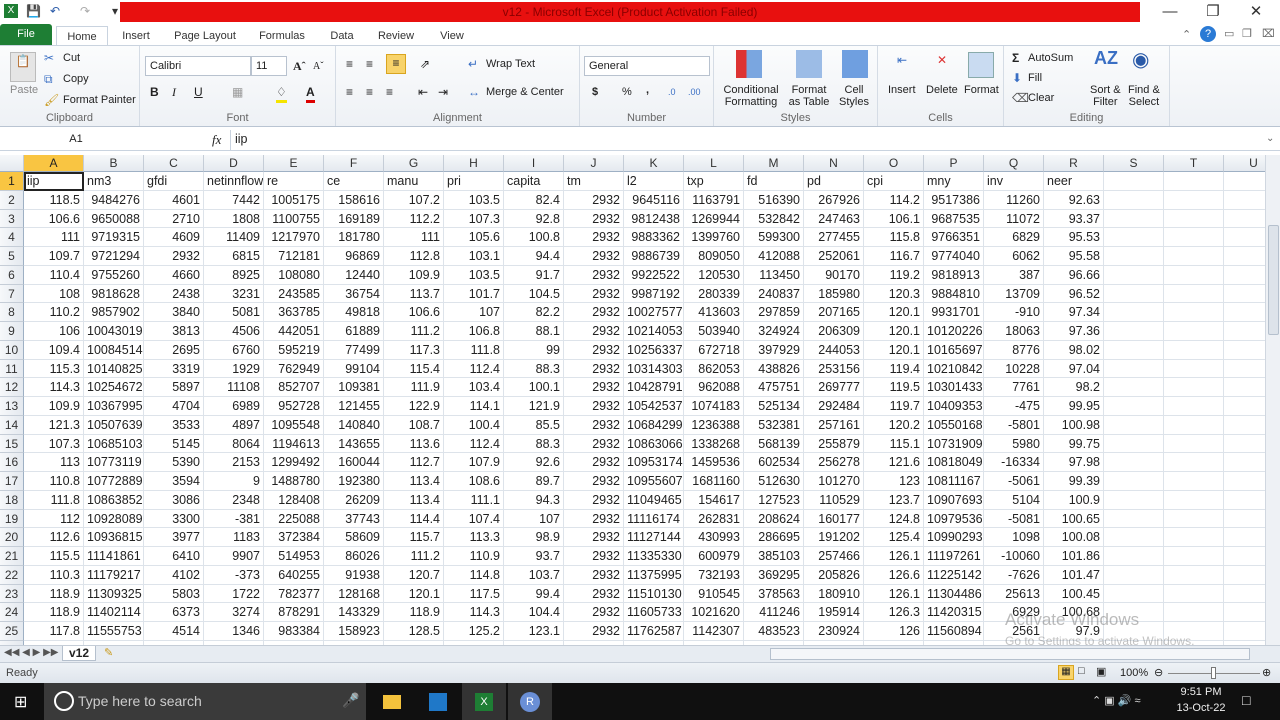 Image resolution: width=1280 pixels, height=720 pixels. What do you see at coordinates (234, 350) in the screenshot?
I see `cell-D10: 6760` at bounding box center [234, 350].